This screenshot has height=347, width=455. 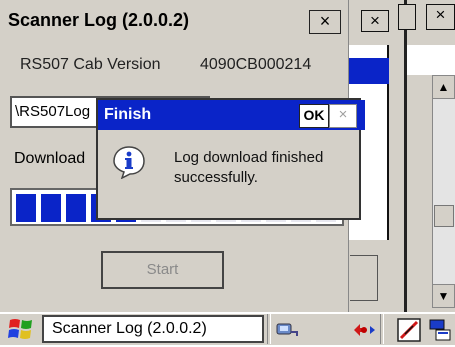 What do you see at coordinates (249, 167) in the screenshot?
I see `dialog-message: Log download finished successfully.` at bounding box center [249, 167].